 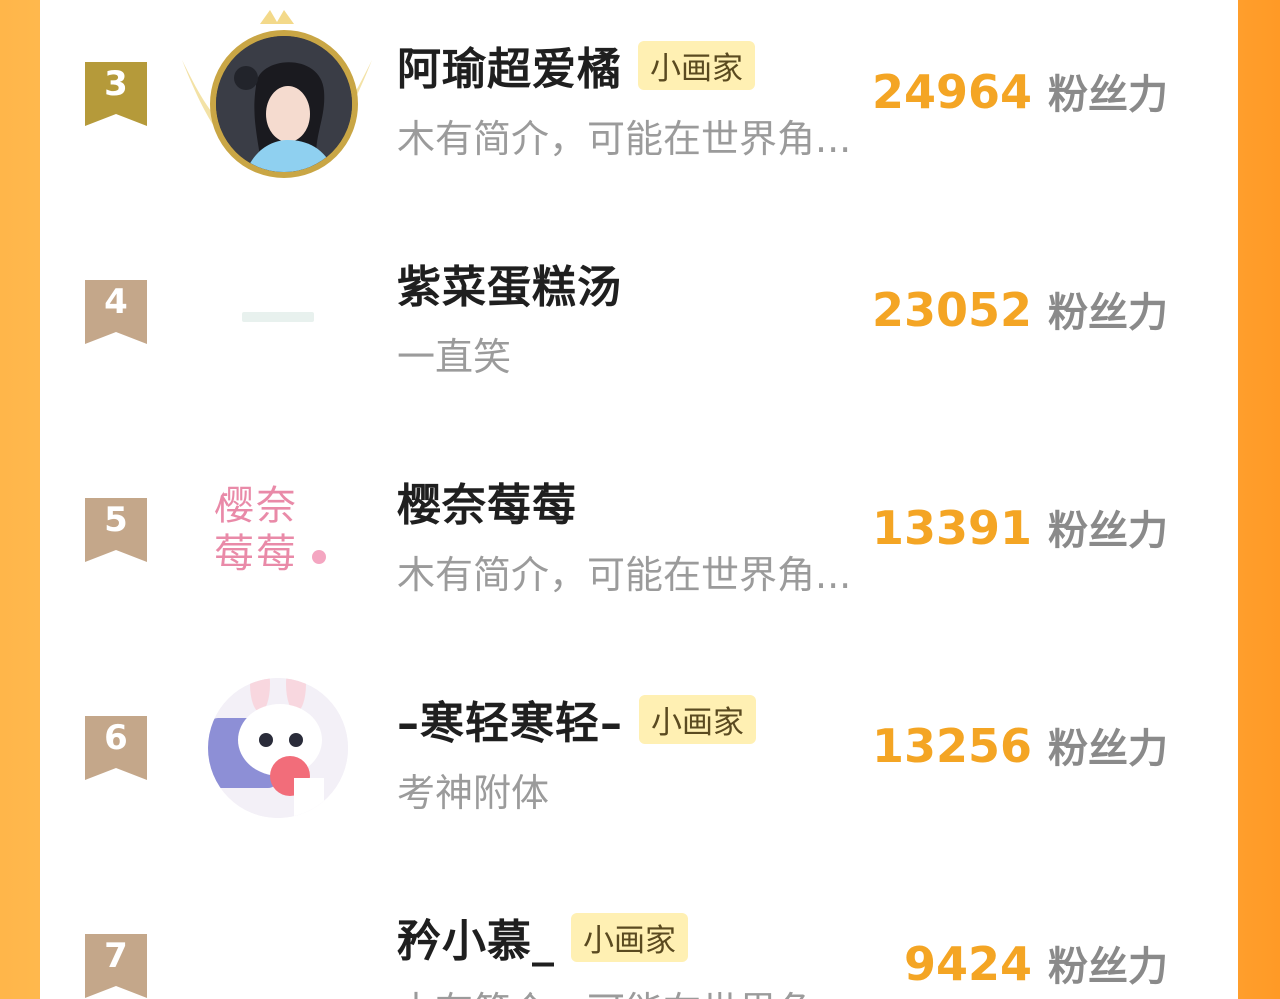 What do you see at coordinates (116, 520) in the screenshot?
I see `rank-number: 5` at bounding box center [116, 520].